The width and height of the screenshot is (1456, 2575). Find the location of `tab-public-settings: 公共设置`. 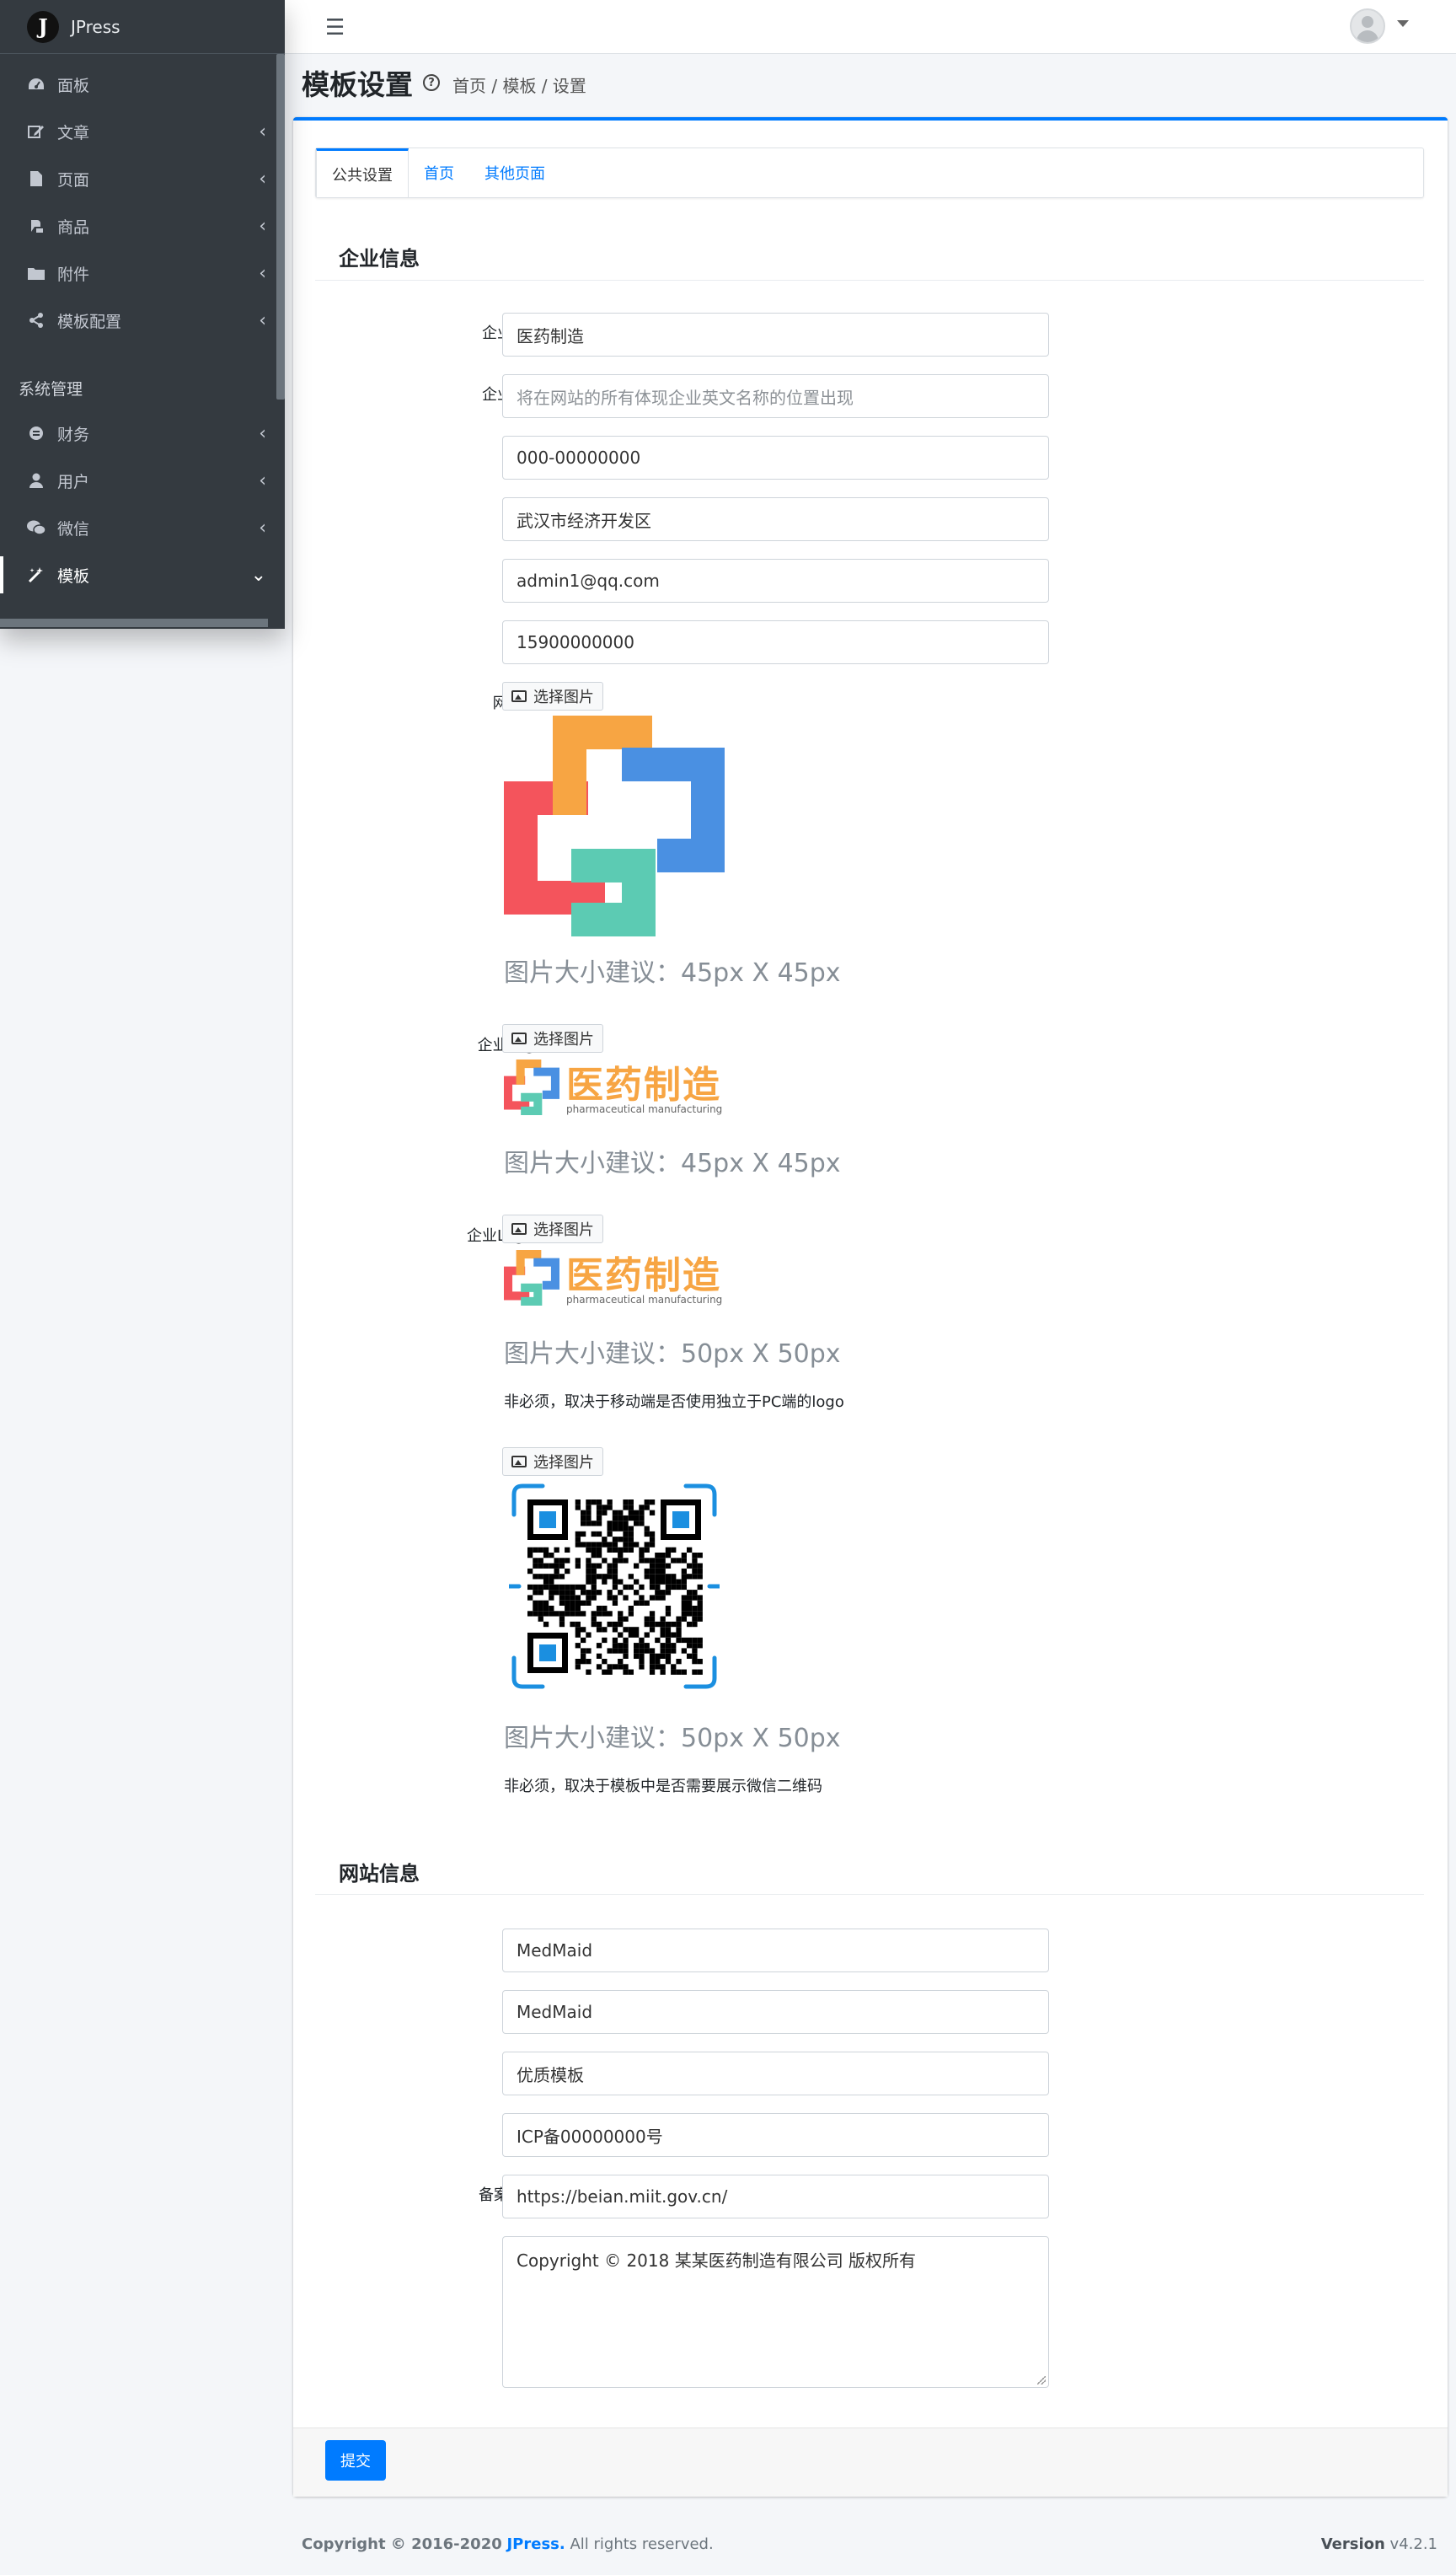

tab-public-settings: 公共设置 is located at coordinates (362, 172).